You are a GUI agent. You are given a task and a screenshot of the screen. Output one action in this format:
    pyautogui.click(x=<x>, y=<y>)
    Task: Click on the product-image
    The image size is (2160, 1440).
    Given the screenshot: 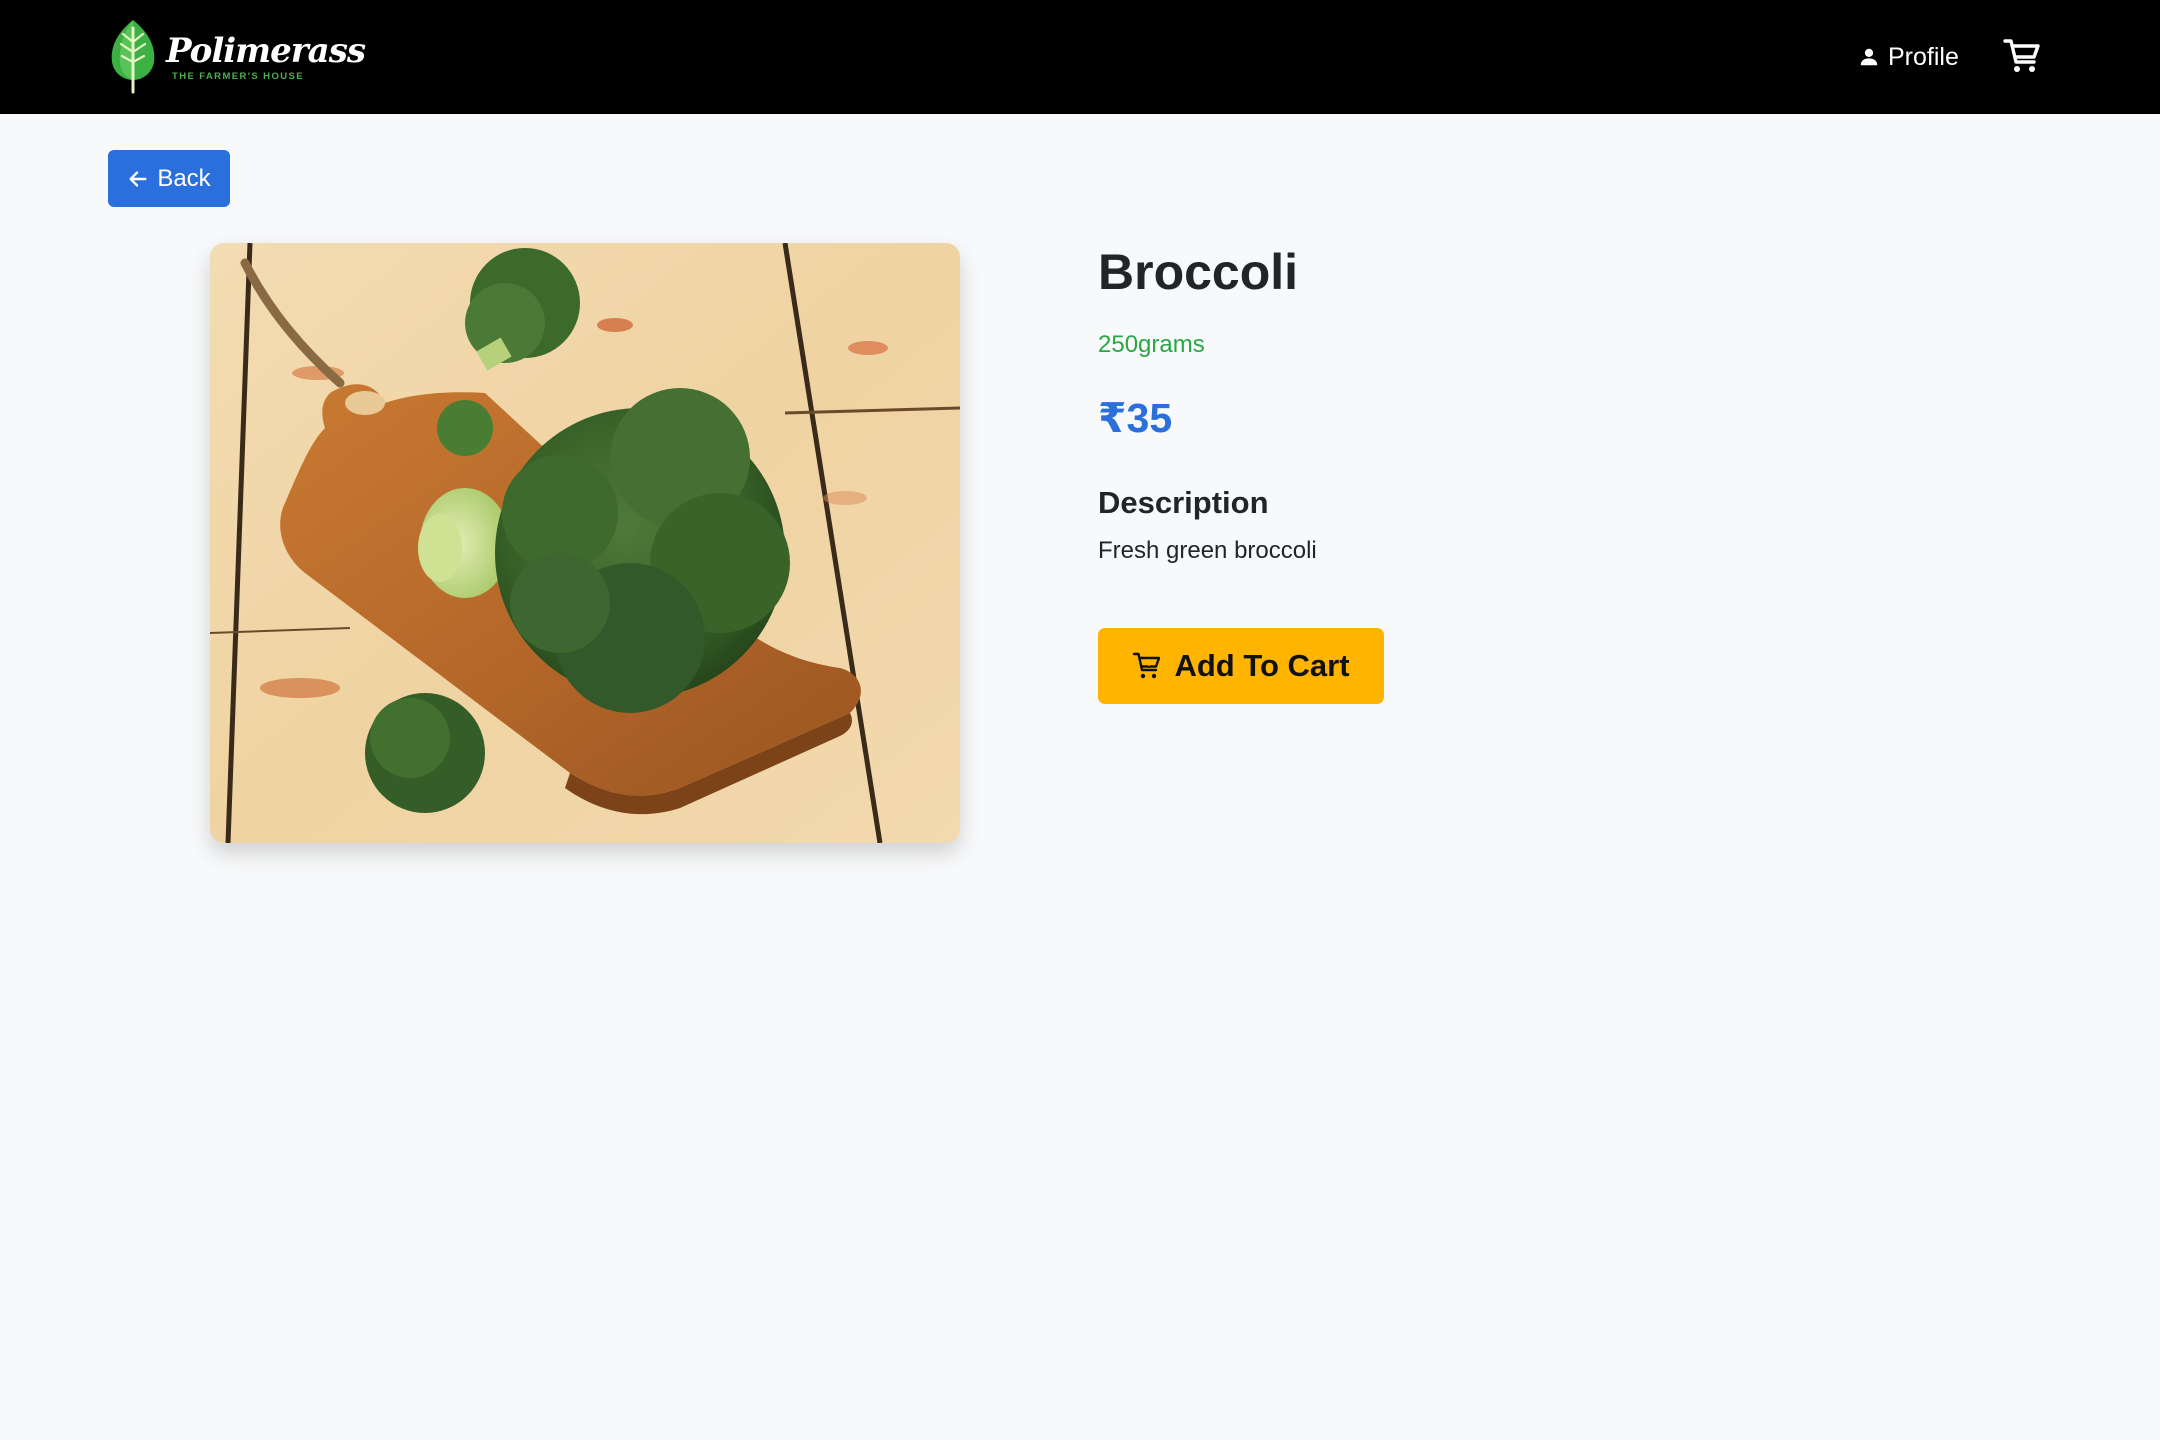 What is the action you would take?
    pyautogui.click(x=585, y=543)
    